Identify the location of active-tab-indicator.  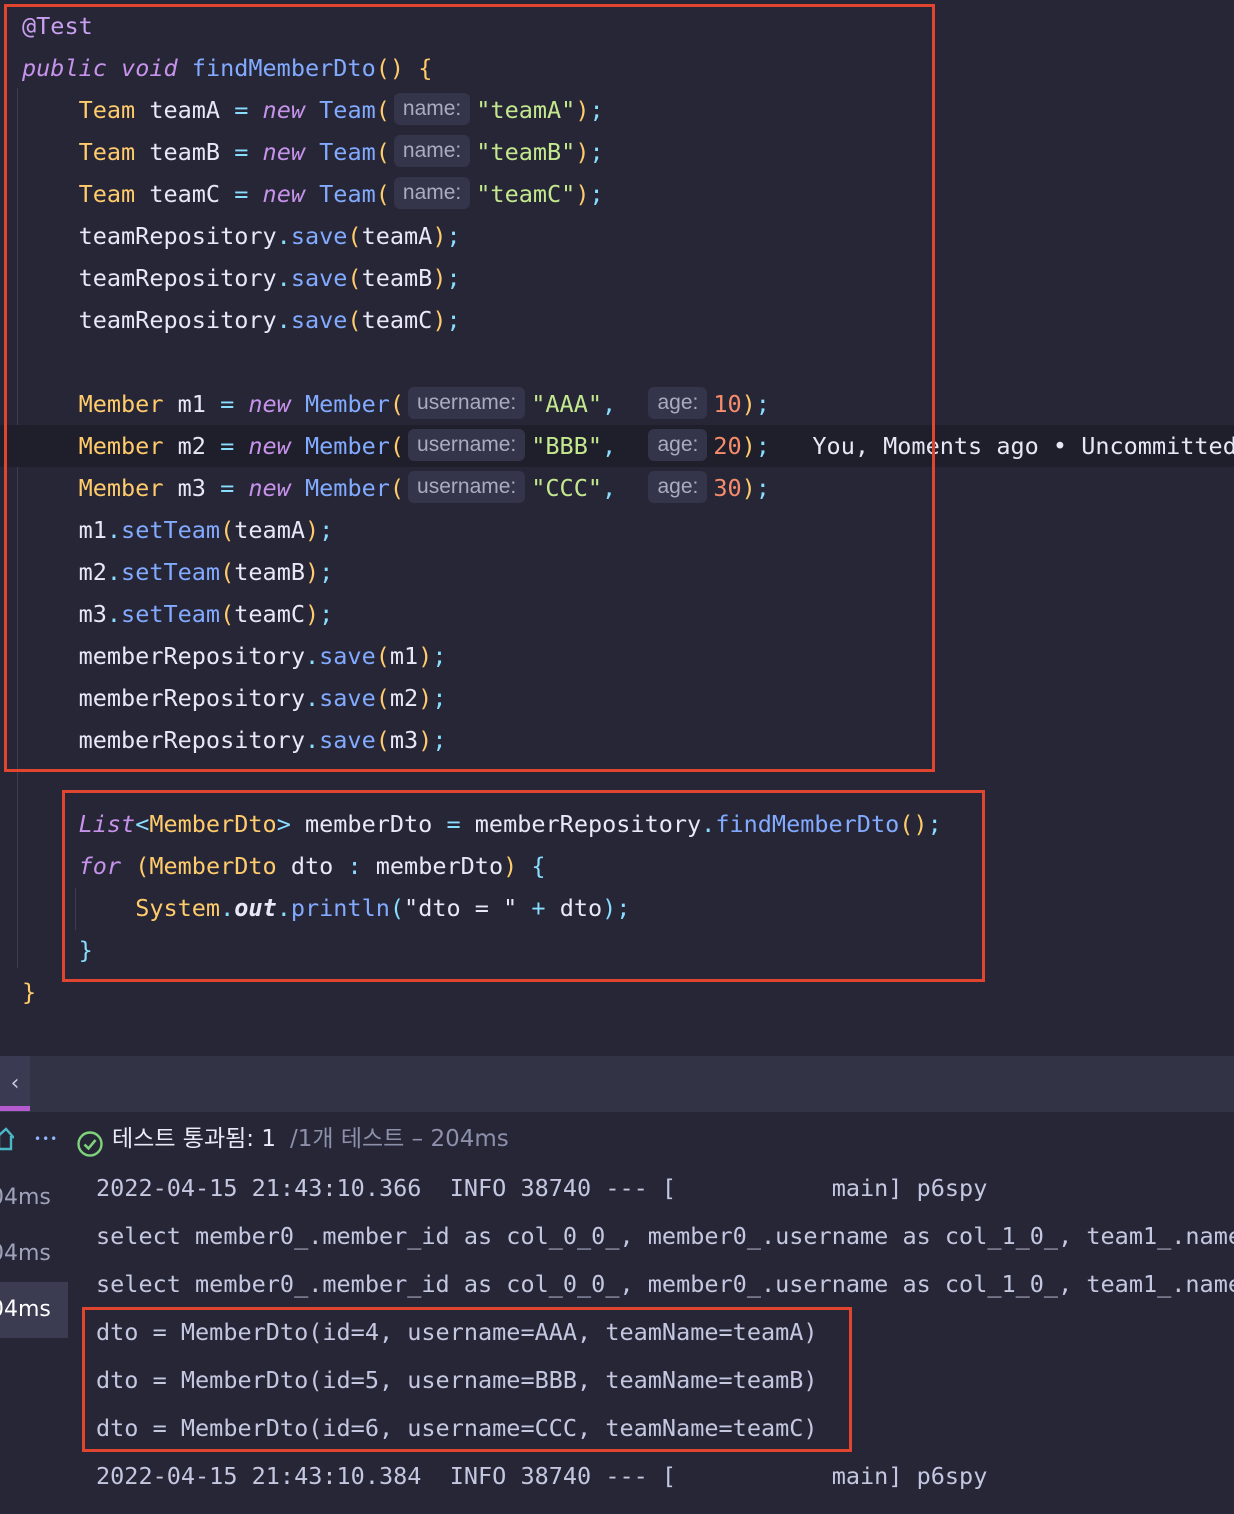
(15, 1108).